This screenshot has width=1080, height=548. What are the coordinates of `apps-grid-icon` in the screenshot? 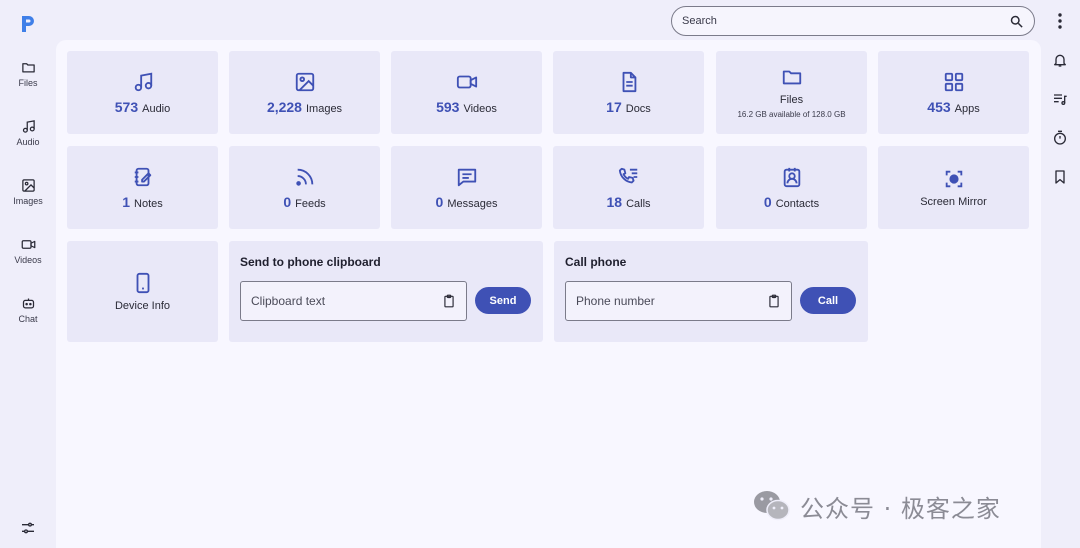 It's located at (953, 81).